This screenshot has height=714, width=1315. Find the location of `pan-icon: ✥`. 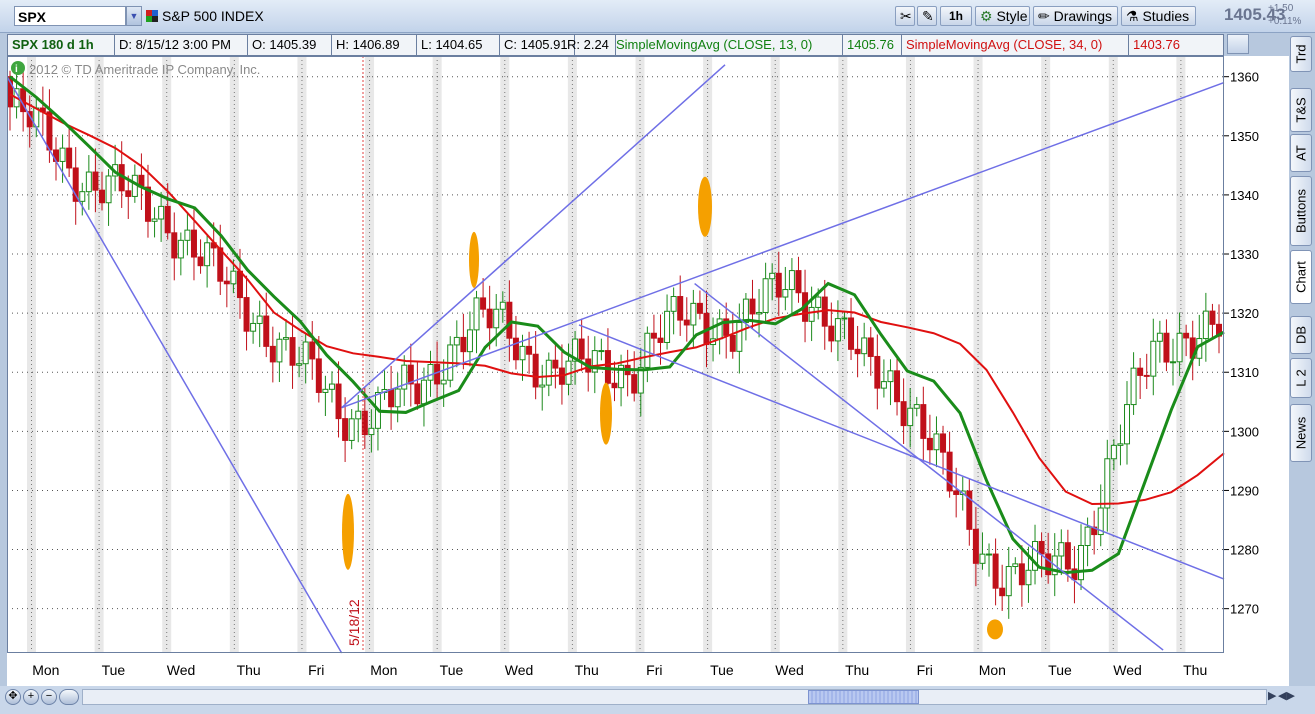

pan-icon: ✥ is located at coordinates (13, 697).